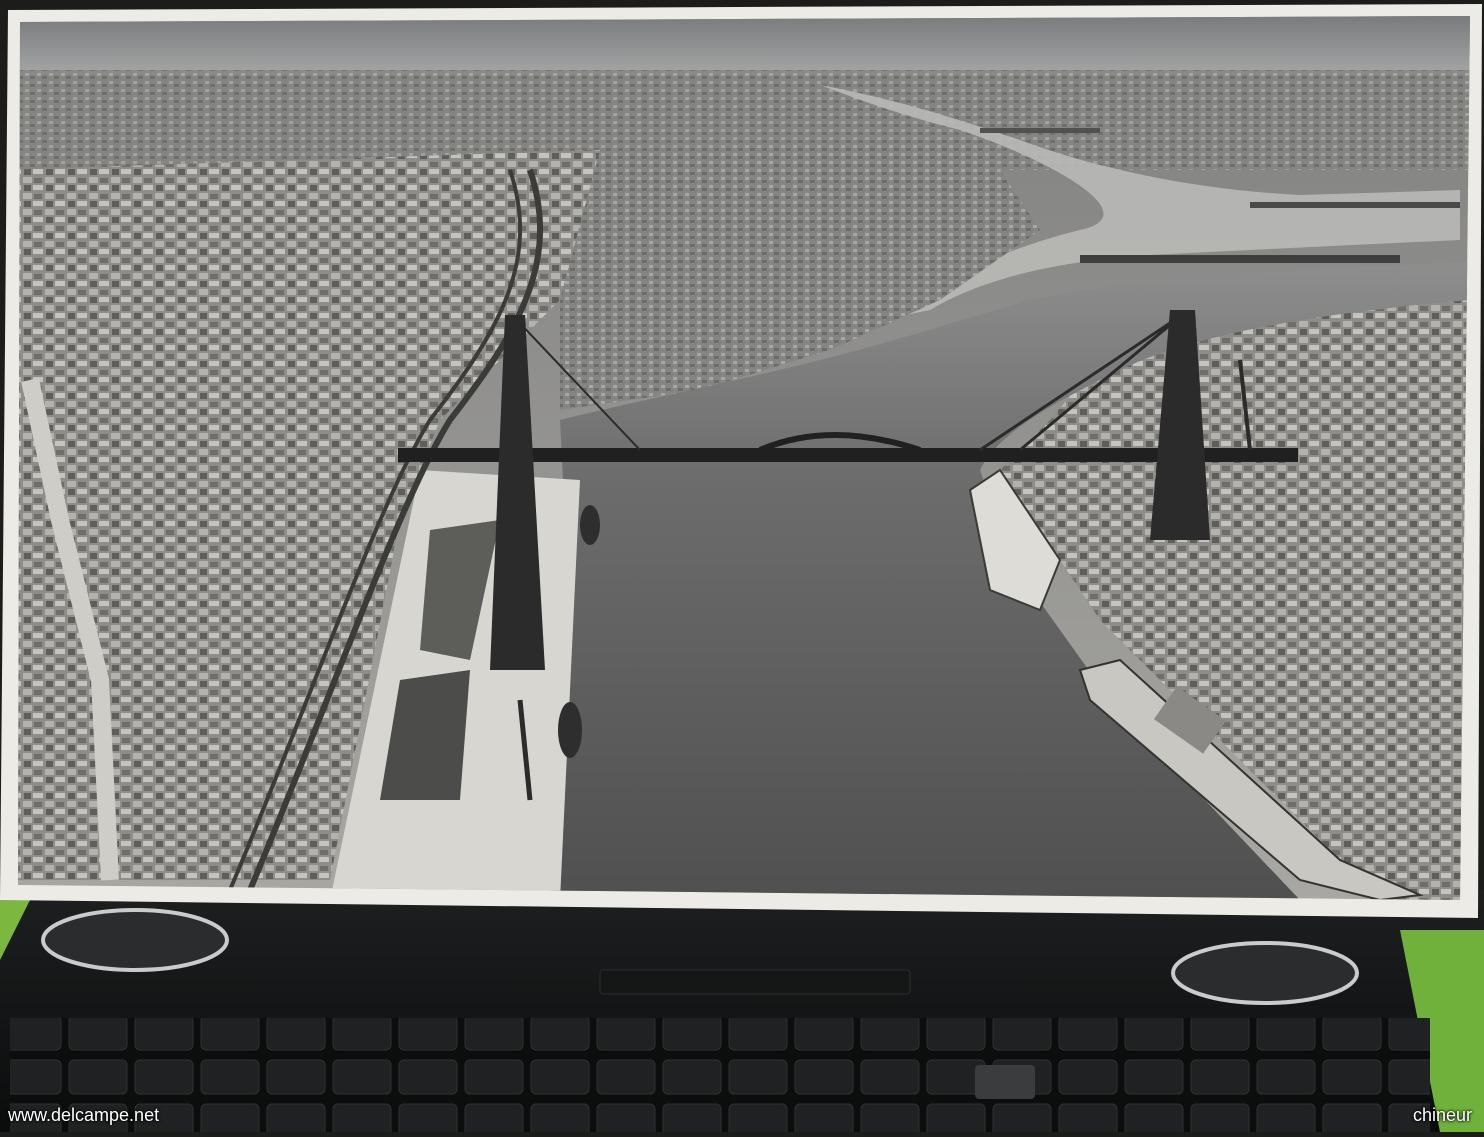  Describe the element at coordinates (755, 982) in the screenshot. I see `media-key-strip` at that location.